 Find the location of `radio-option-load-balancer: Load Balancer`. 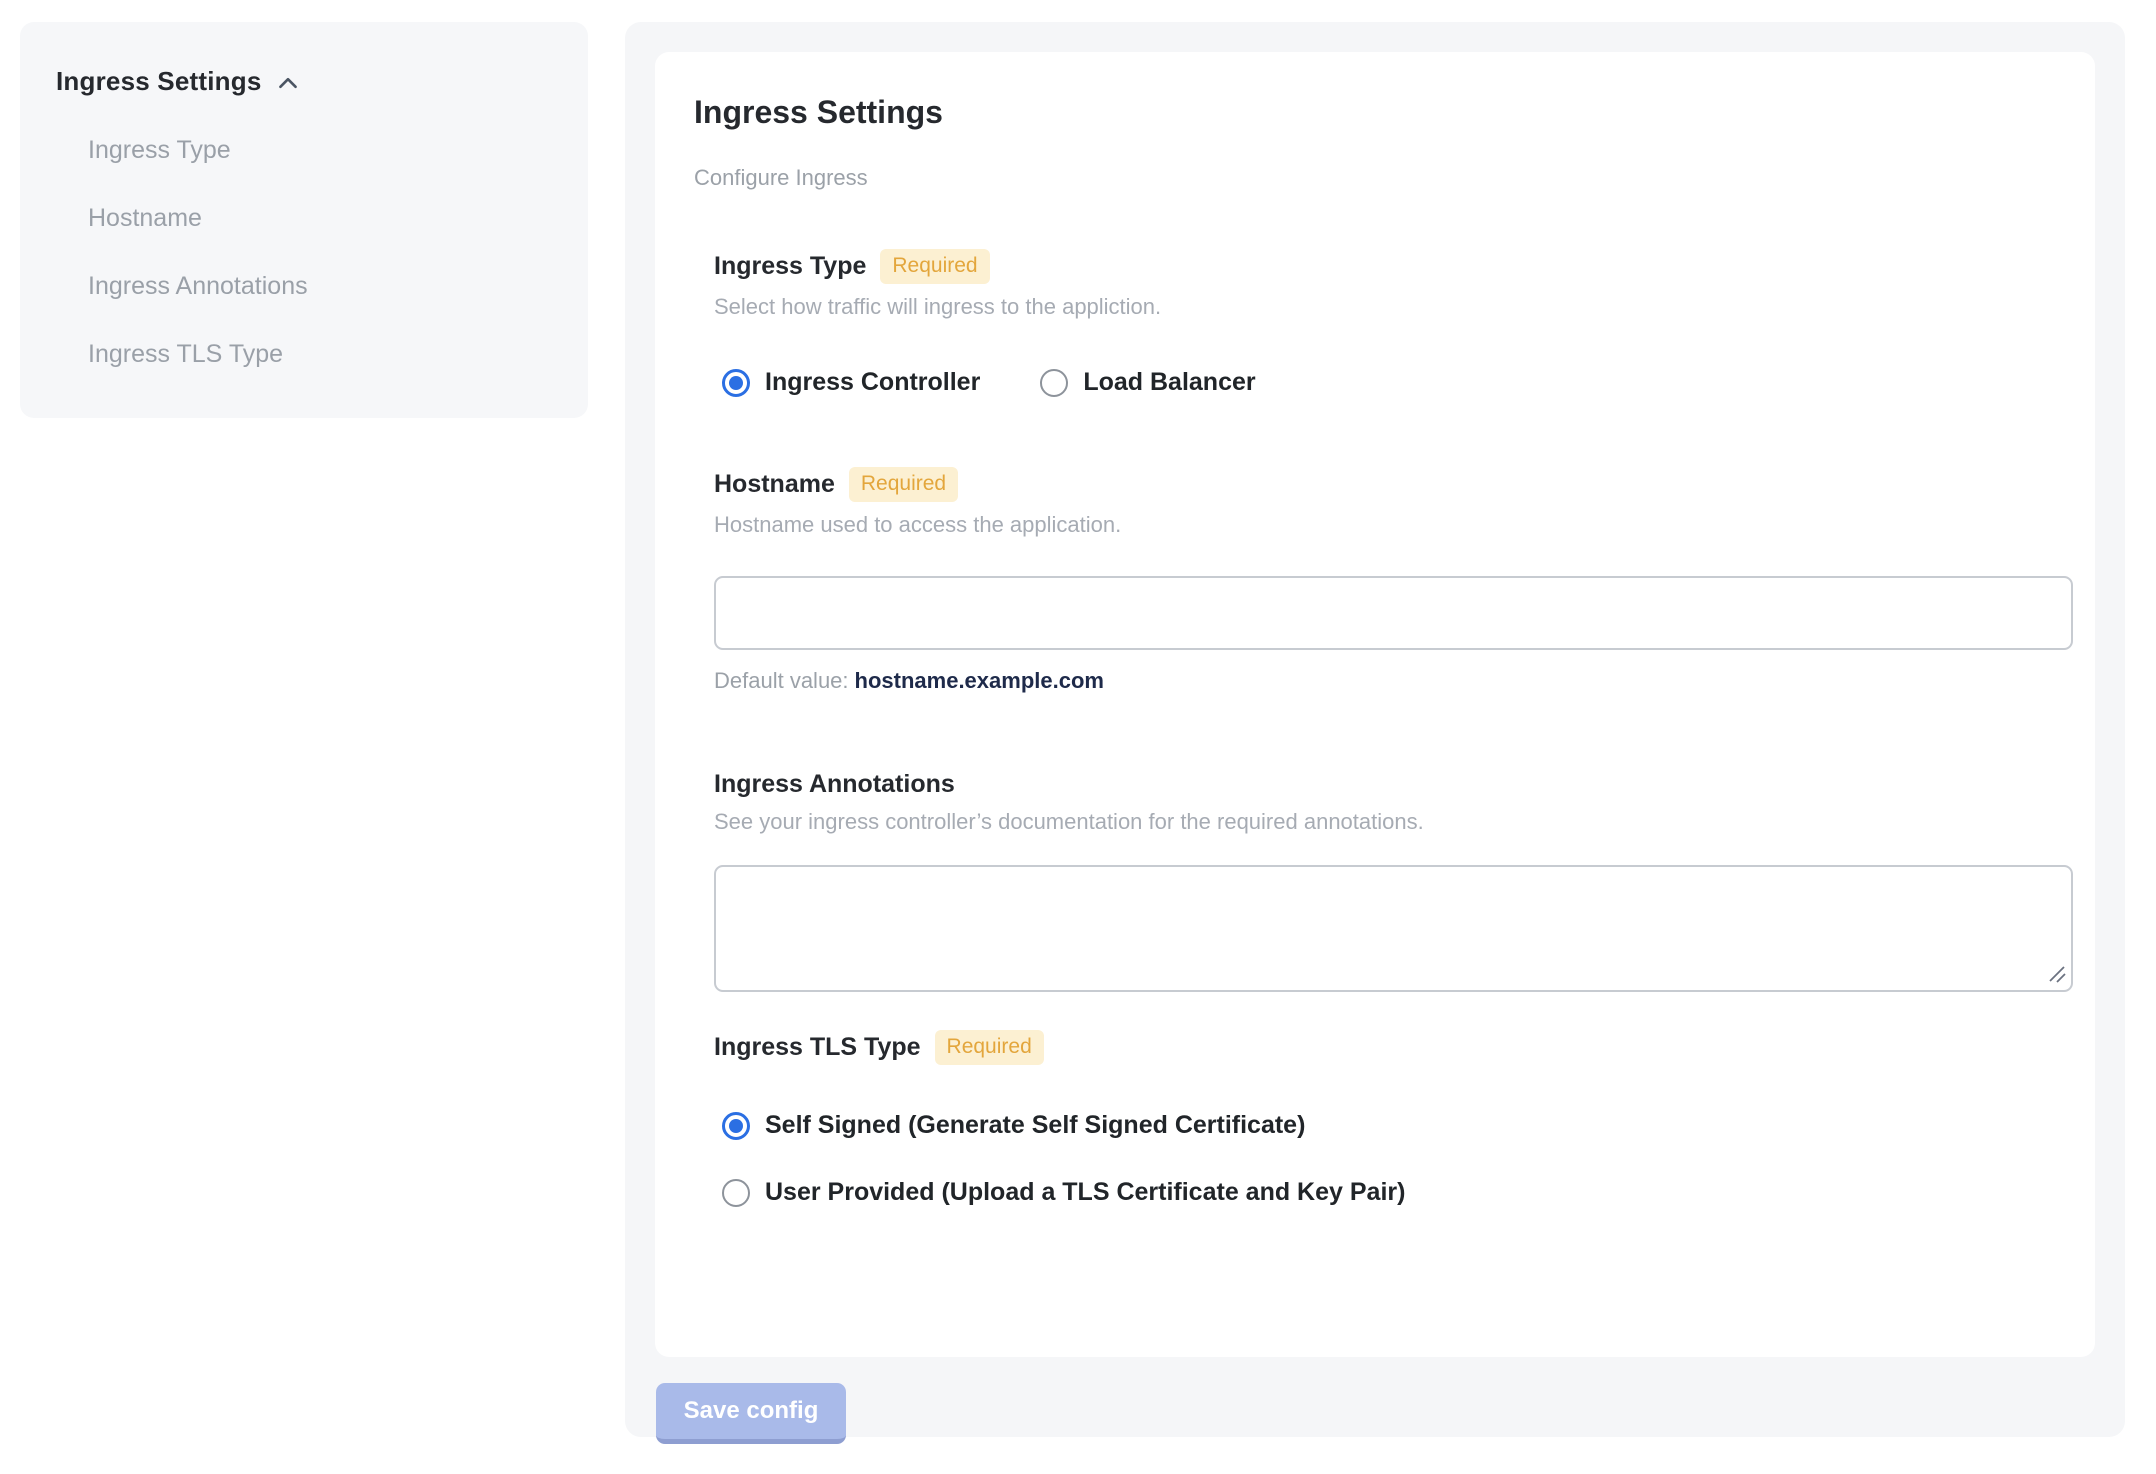

radio-option-load-balancer: Load Balancer is located at coordinates (1148, 382).